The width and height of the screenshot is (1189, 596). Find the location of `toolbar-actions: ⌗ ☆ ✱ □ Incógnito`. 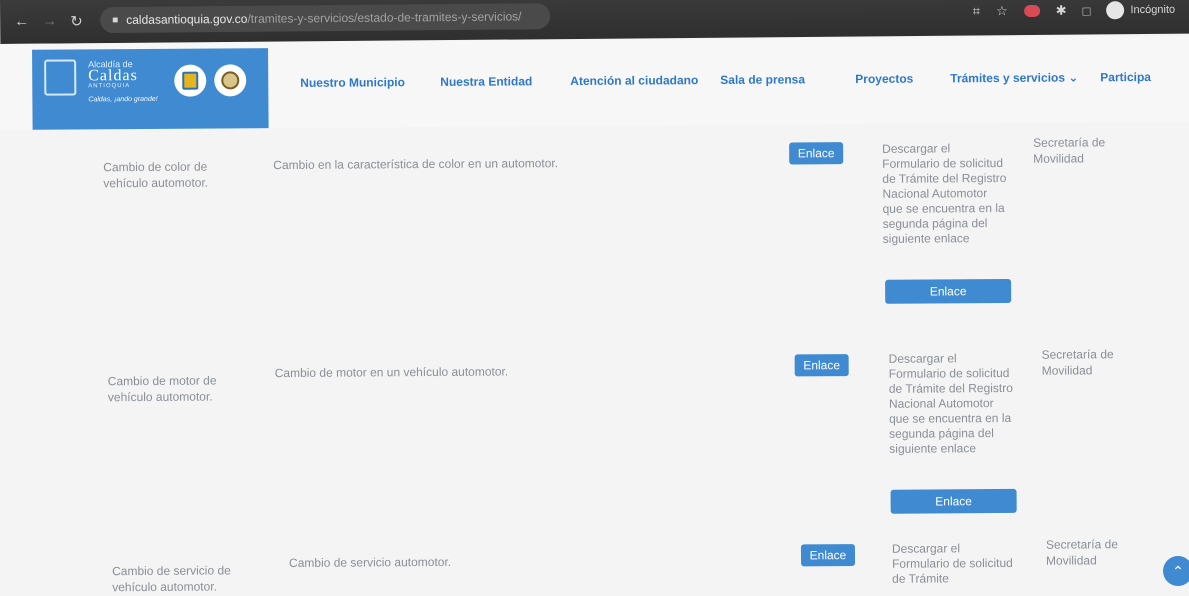

toolbar-actions: ⌗ ☆ ✱ □ Incógnito is located at coordinates (1074, 11).